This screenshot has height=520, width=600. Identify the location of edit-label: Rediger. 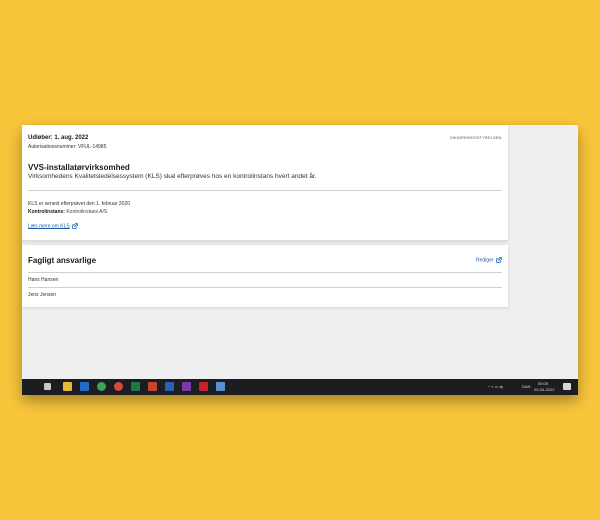
(485, 260).